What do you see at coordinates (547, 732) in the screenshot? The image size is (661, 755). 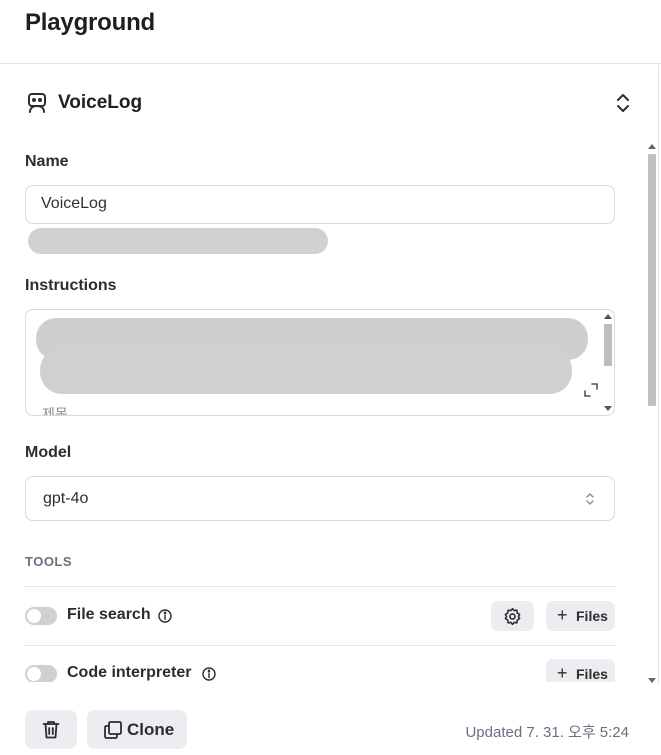 I see `updated-timestamp: Updated 7. 31. 오후 5:24` at bounding box center [547, 732].